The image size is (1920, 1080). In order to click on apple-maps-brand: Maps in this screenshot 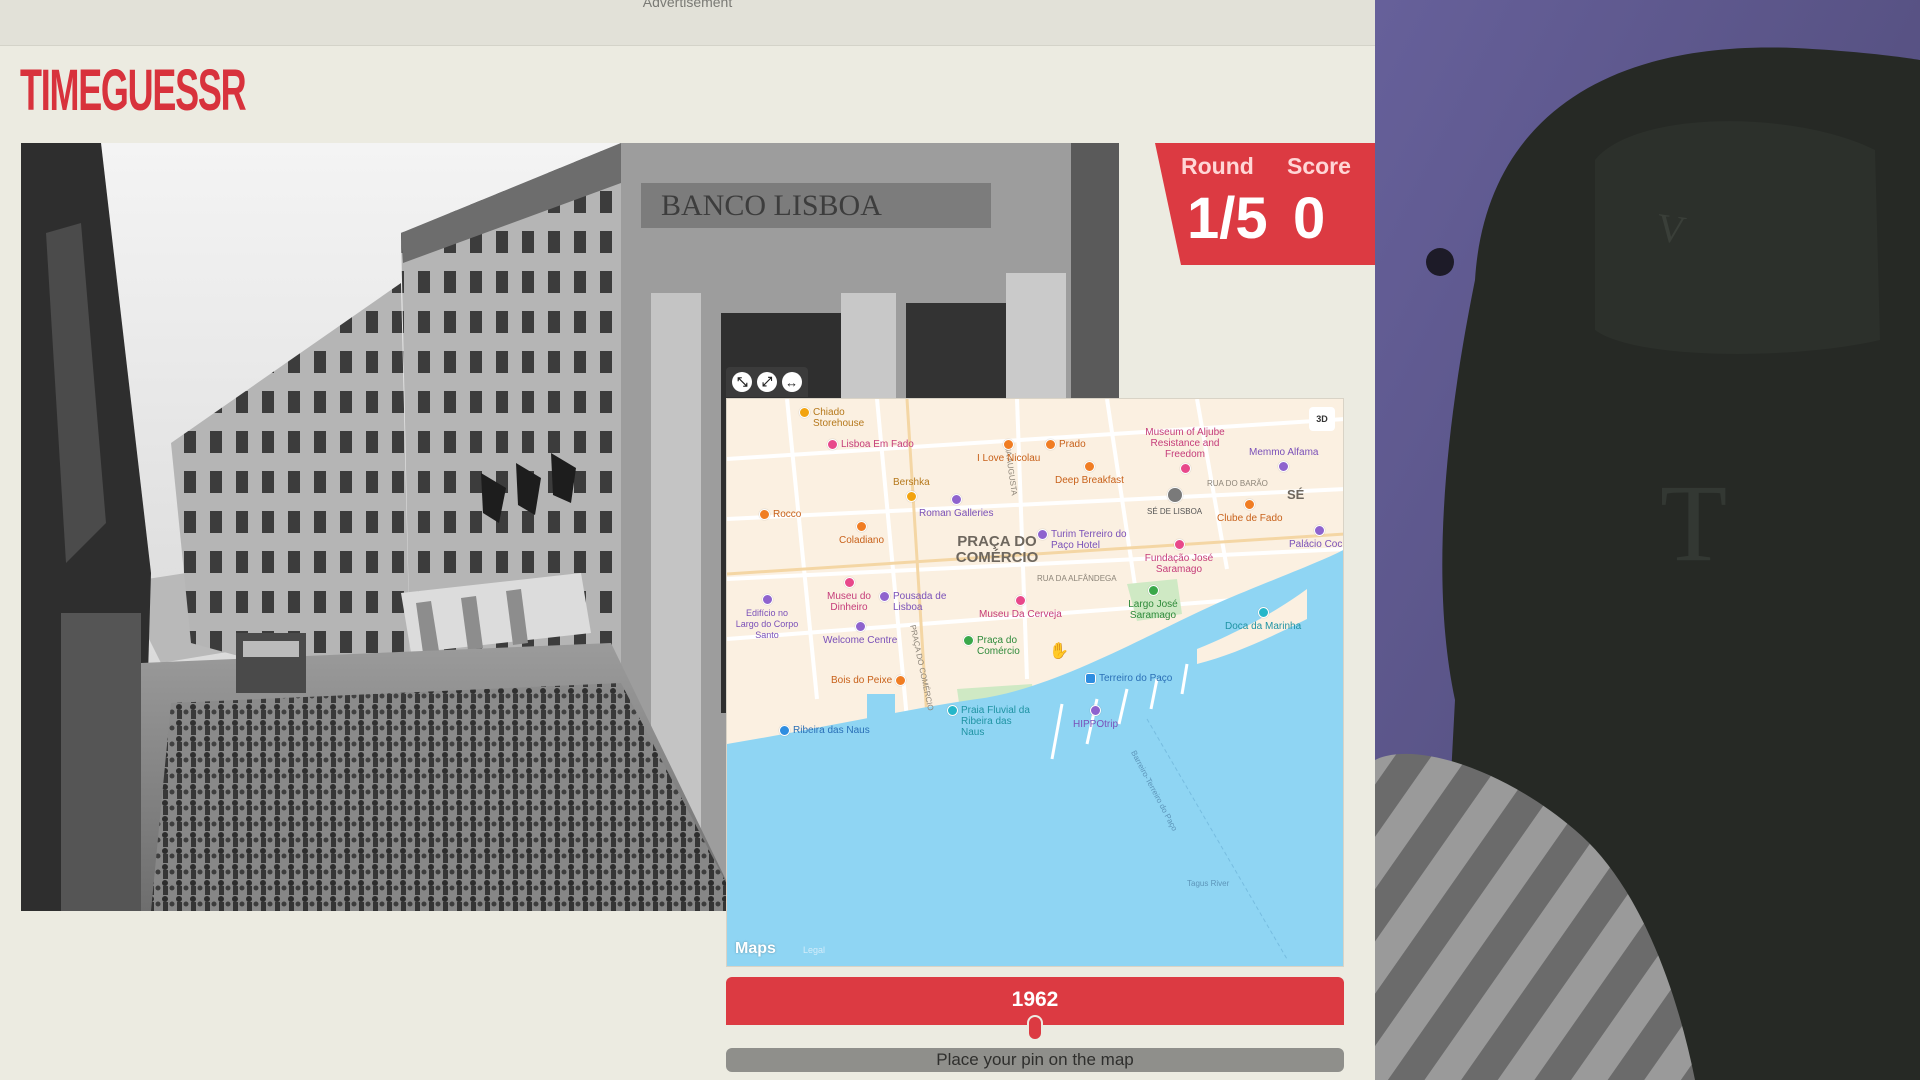, I will do `click(755, 948)`.